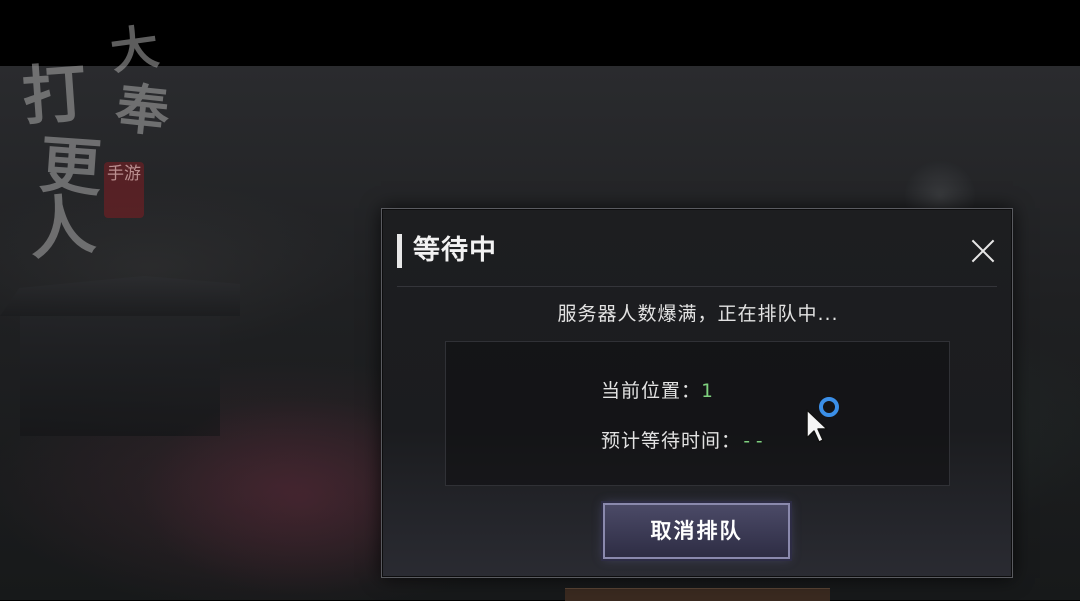  Describe the element at coordinates (697, 286) in the screenshot. I see `title-divider` at that location.